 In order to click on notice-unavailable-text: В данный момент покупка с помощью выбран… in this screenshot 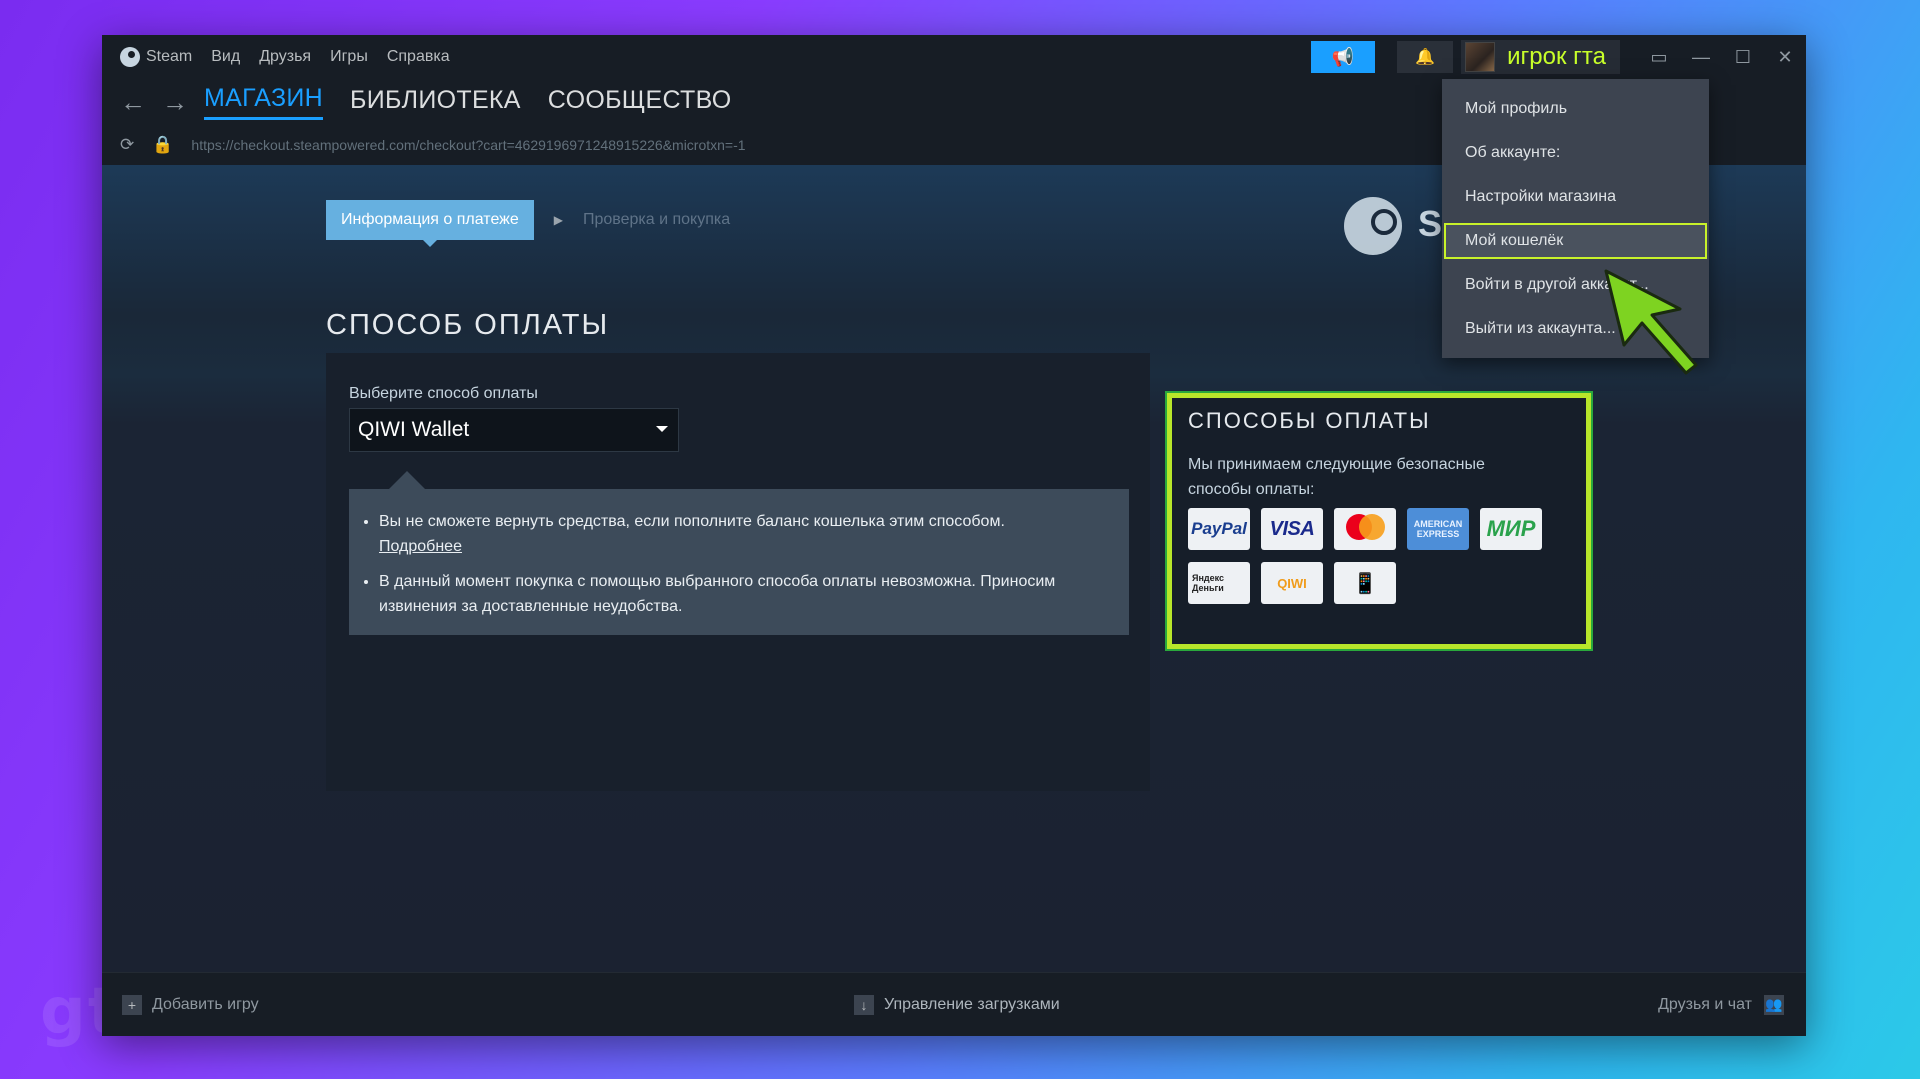, I will do `click(717, 594)`.